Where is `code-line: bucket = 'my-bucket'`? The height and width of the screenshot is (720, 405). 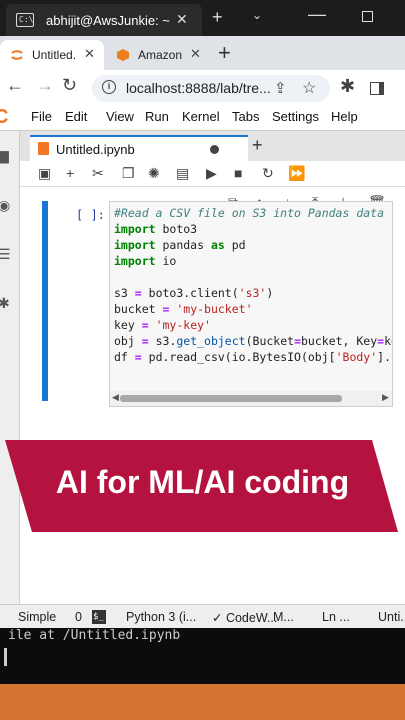
code-line: bucket = 'my-bucket' is located at coordinates (183, 309).